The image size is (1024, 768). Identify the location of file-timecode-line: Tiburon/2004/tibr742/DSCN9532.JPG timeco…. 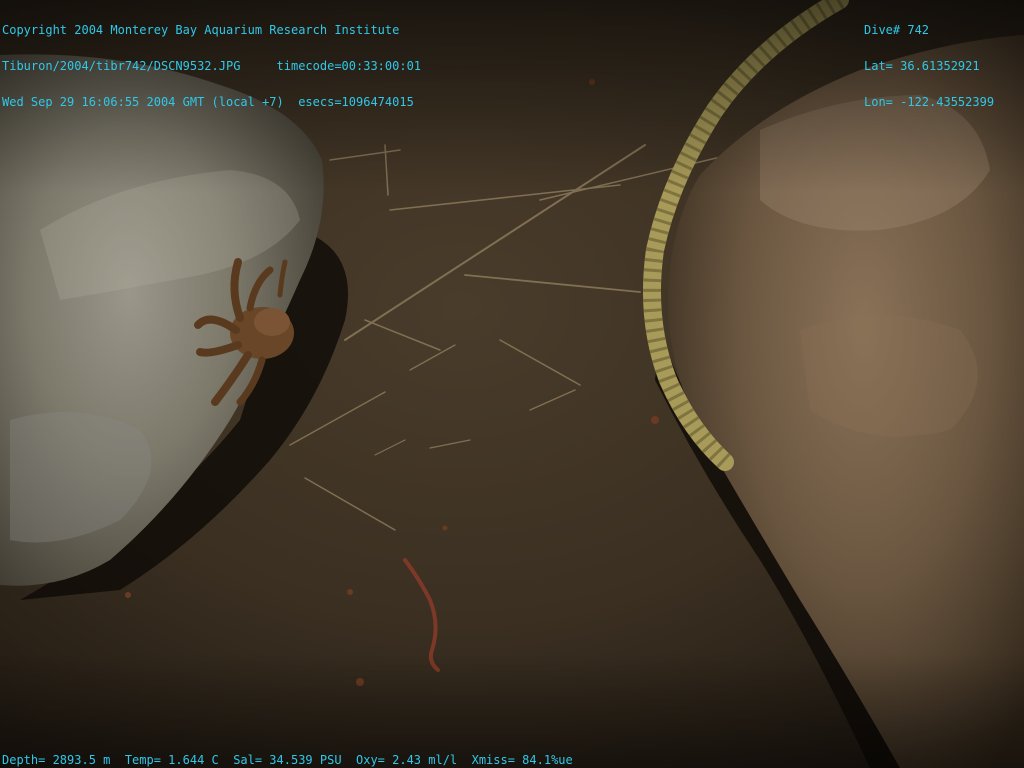
(212, 66).